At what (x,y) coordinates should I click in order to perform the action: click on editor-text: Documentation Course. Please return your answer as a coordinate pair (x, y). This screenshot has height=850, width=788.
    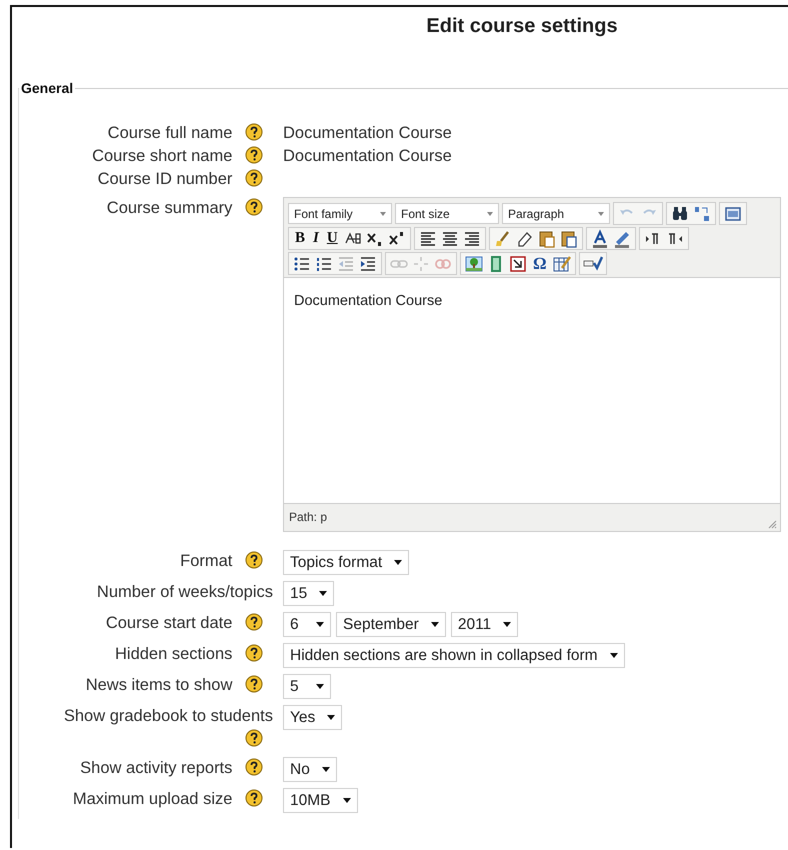
    Looking at the image, I should click on (368, 301).